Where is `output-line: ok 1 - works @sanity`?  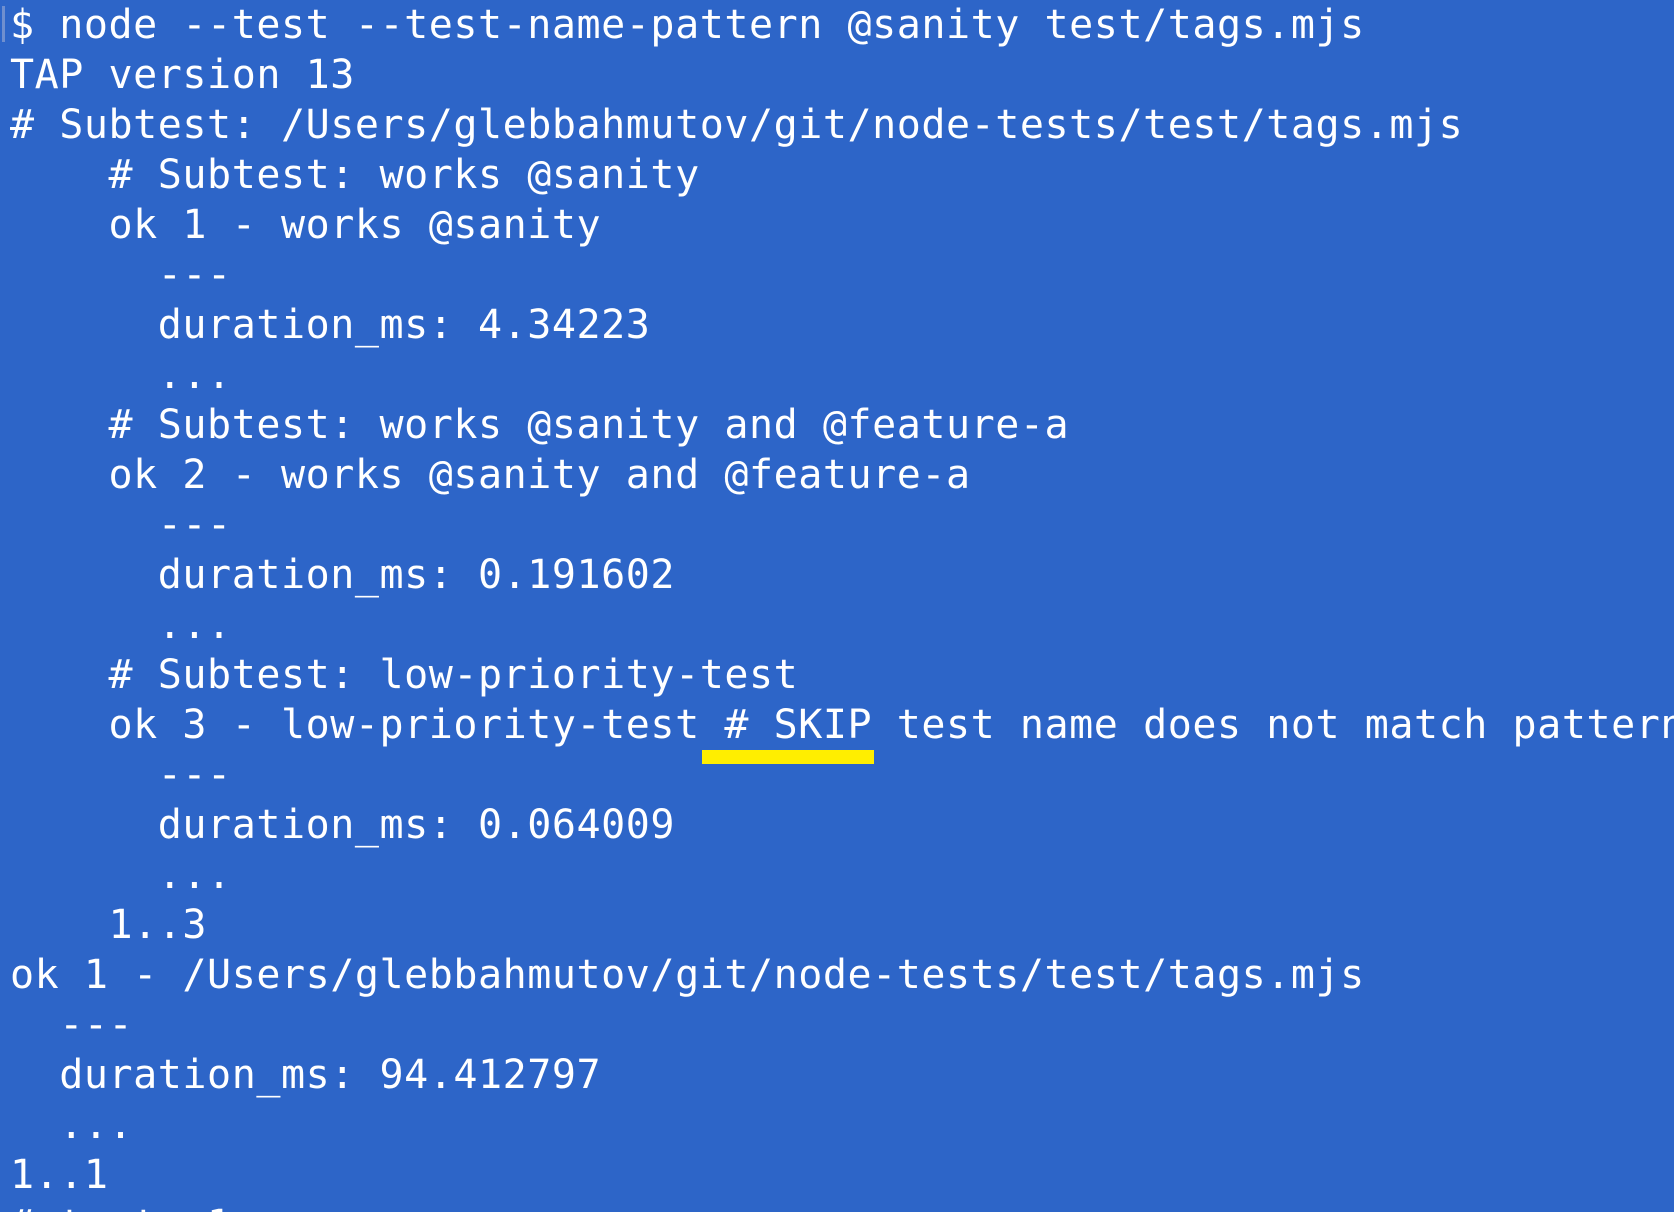
output-line: ok 1 - works @sanity is located at coordinates (306, 225).